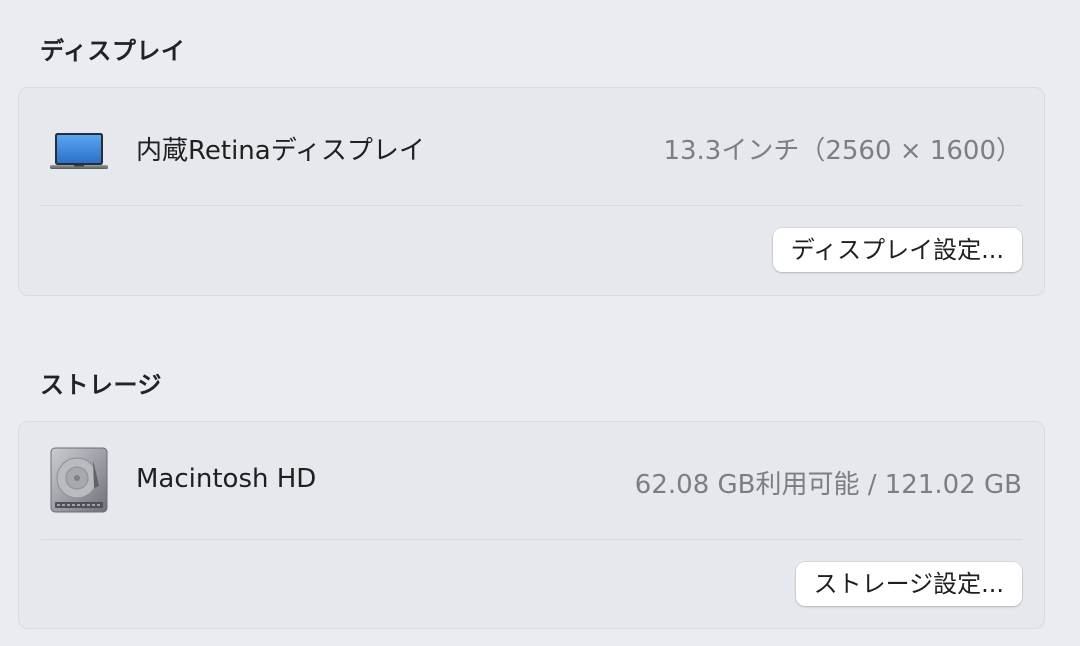 Image resolution: width=1080 pixels, height=646 pixels. What do you see at coordinates (79, 481) in the screenshot?
I see `hard-drive-icon` at bounding box center [79, 481].